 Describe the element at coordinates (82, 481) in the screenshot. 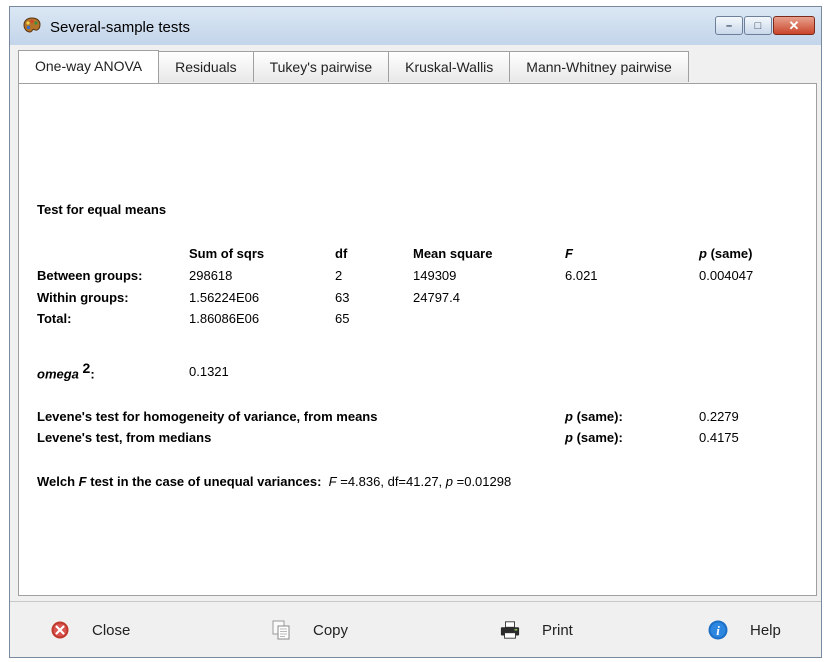

I see `welch-label-f: F` at that location.